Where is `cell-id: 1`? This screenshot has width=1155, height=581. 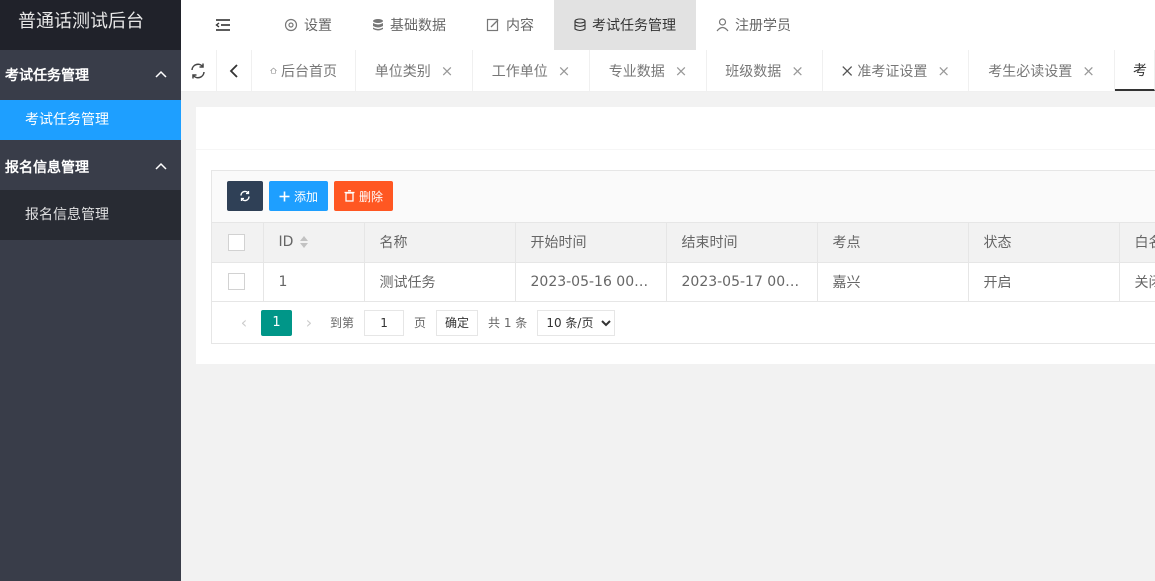 cell-id: 1 is located at coordinates (314, 282).